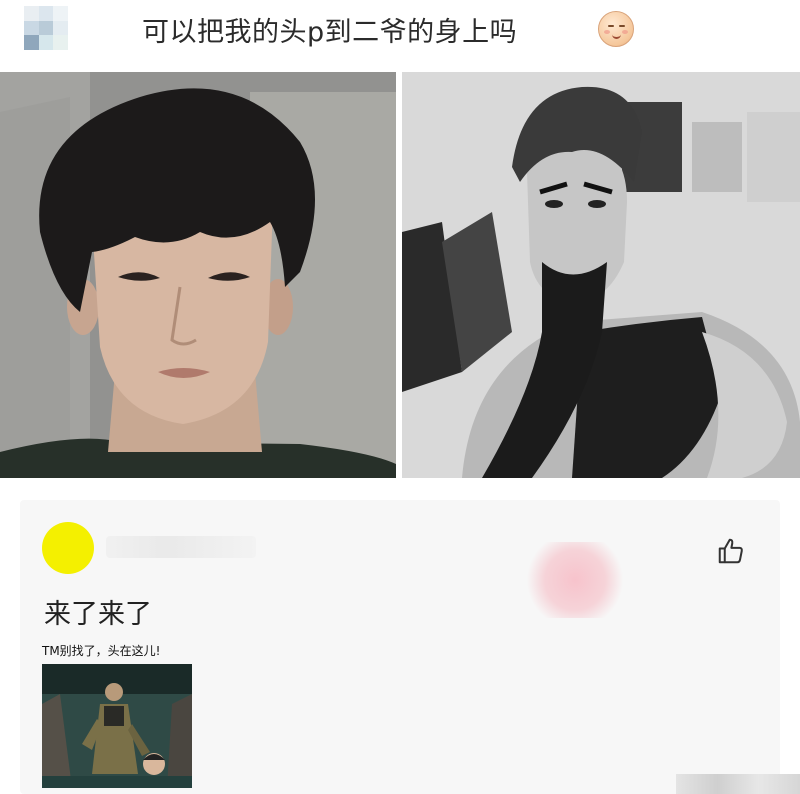  What do you see at coordinates (98, 614) in the screenshot?
I see `comment-text: 来了来了` at bounding box center [98, 614].